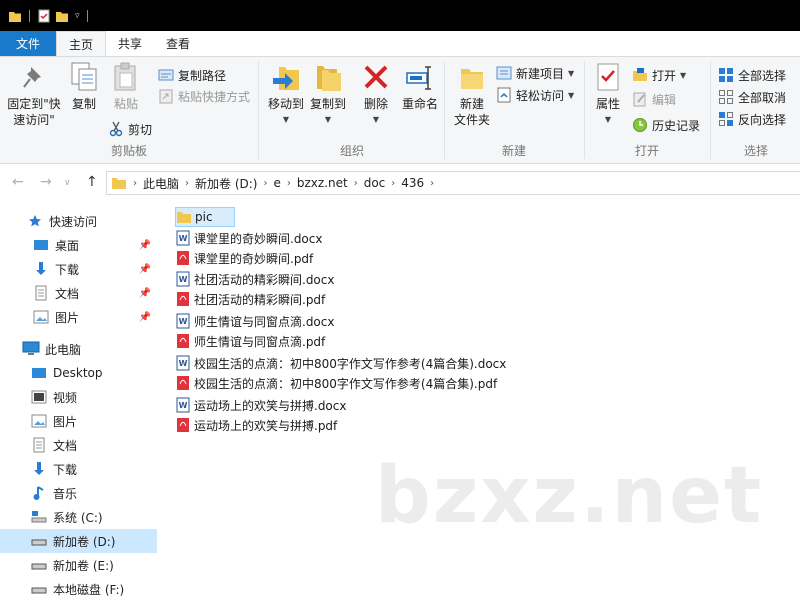 This screenshot has height=600, width=800. Describe the element at coordinates (65, 469) in the screenshot. I see `nav-label: 下载` at that location.